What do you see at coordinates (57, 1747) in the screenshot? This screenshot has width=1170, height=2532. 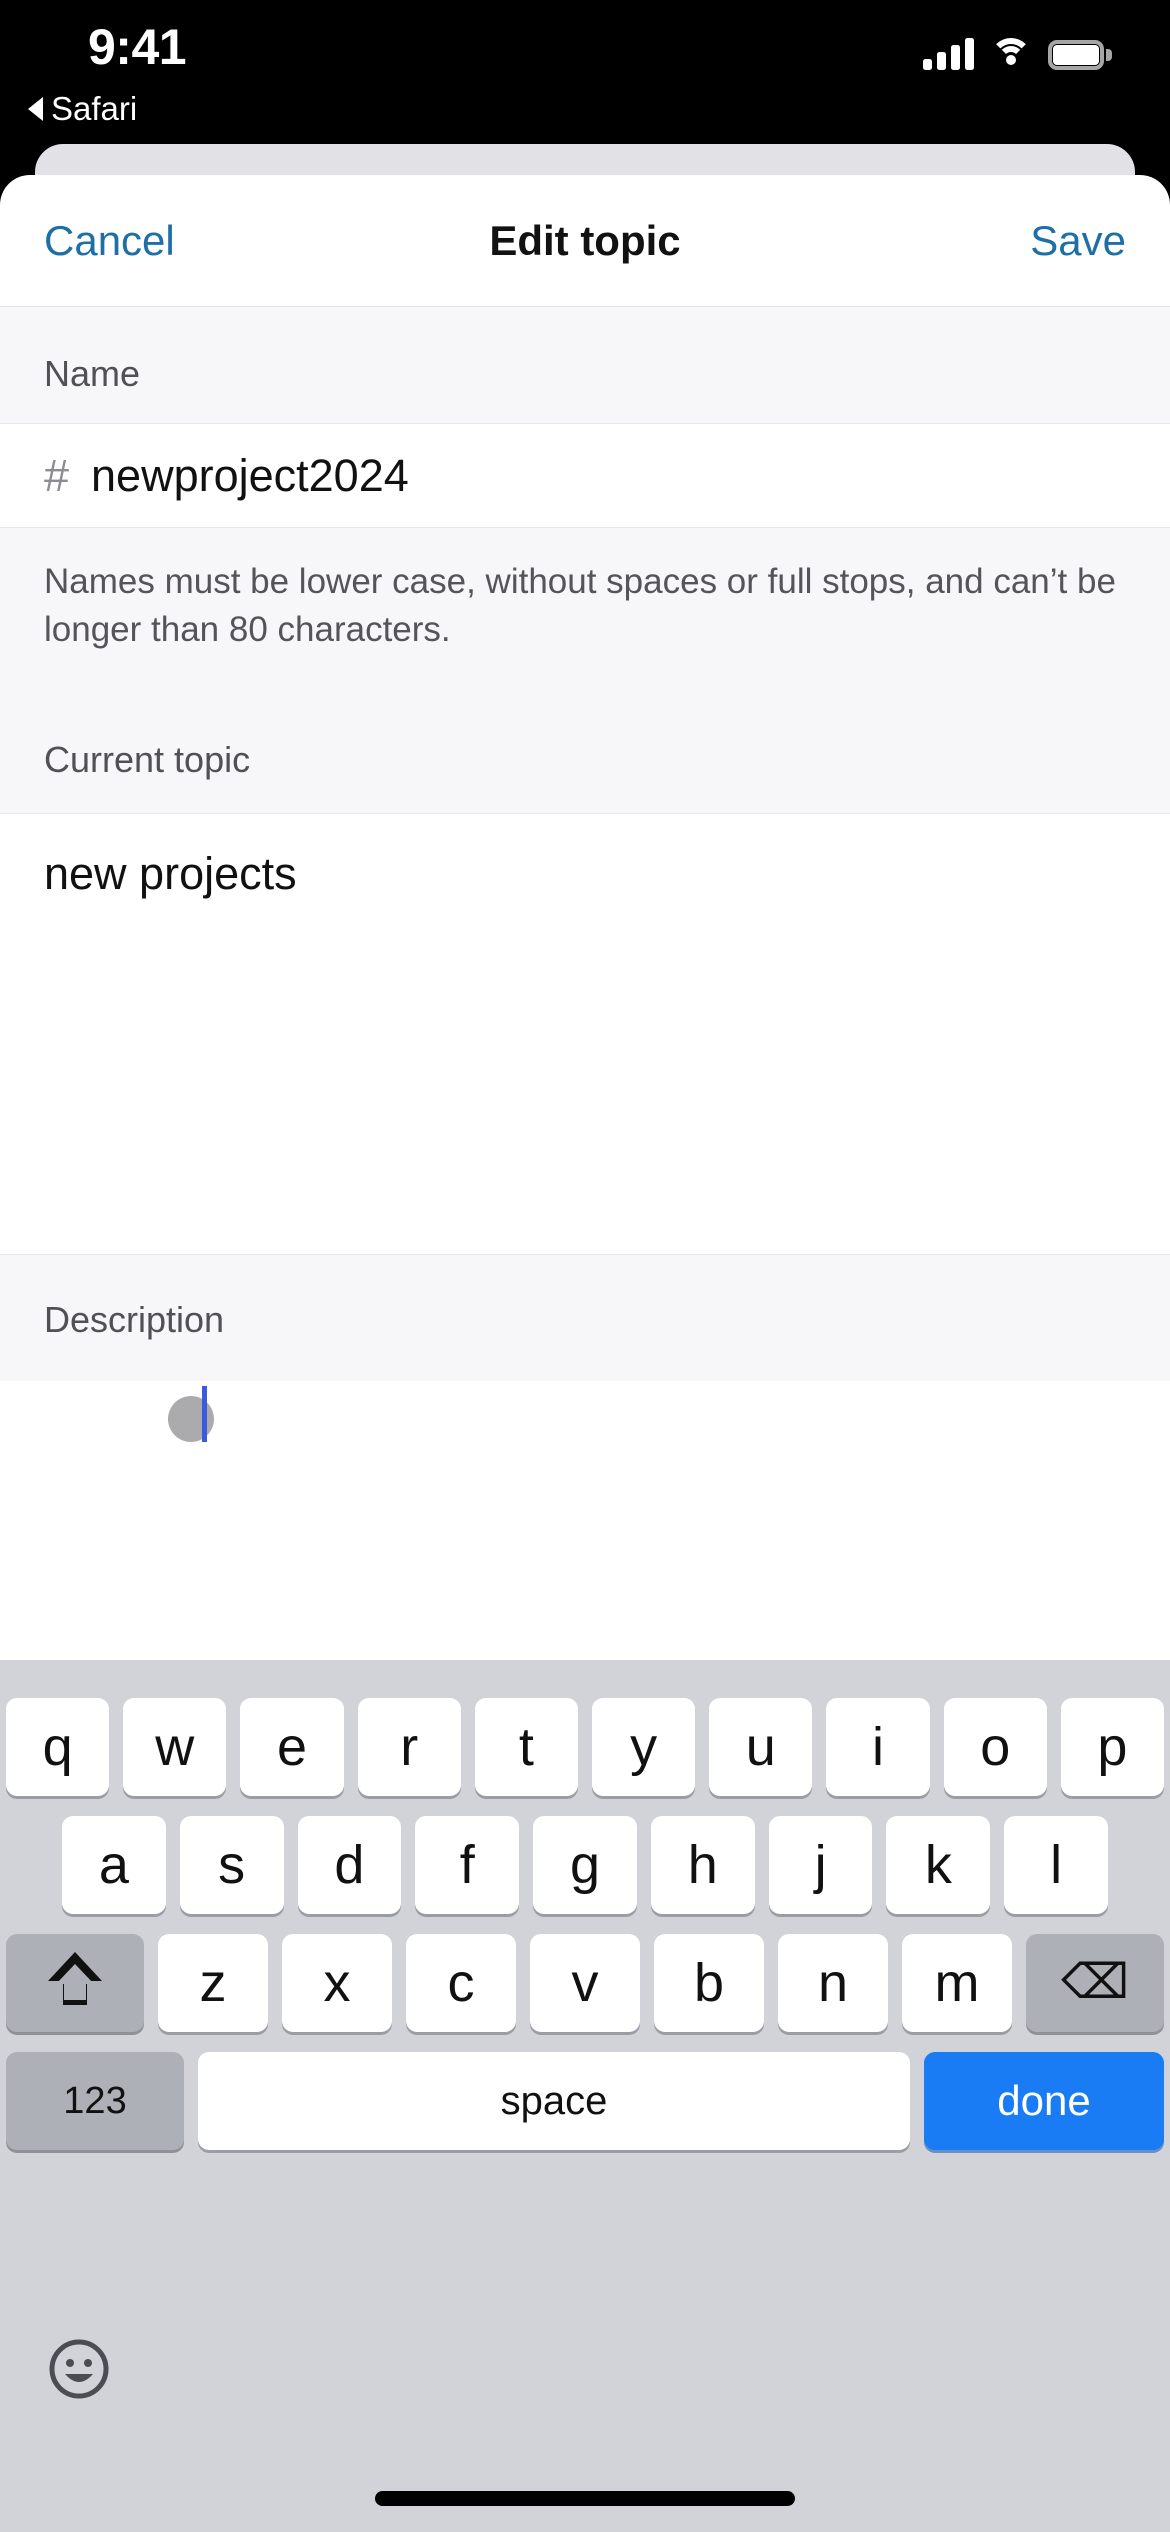 I see `key-q: q` at bounding box center [57, 1747].